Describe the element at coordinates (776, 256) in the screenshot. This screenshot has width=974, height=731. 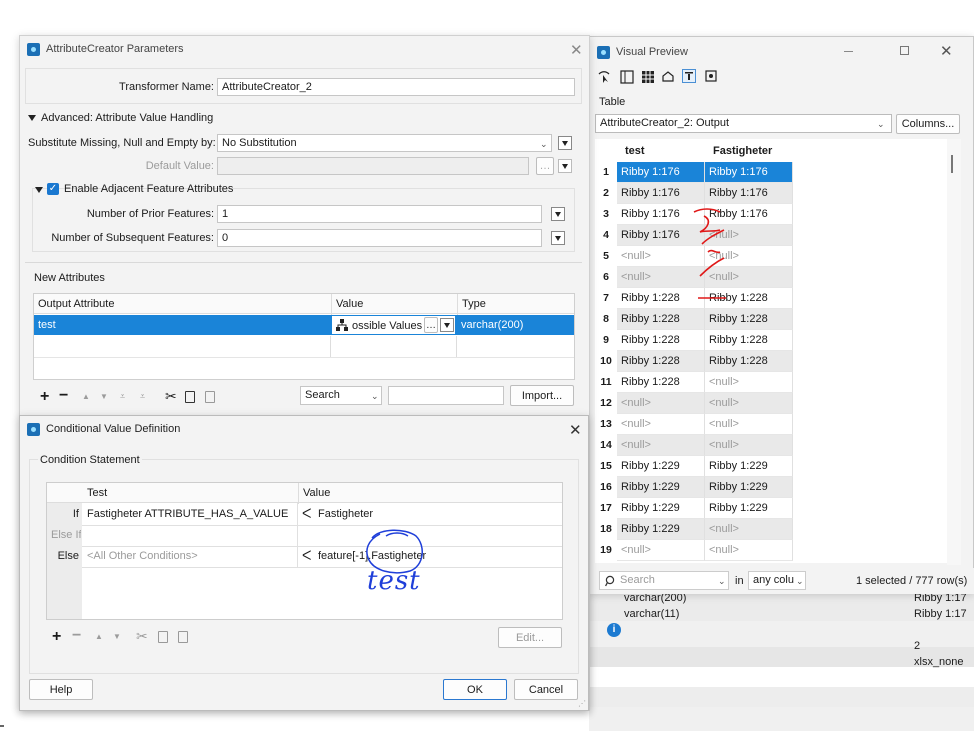
I see `table-row: 5 <null> <null>` at that location.